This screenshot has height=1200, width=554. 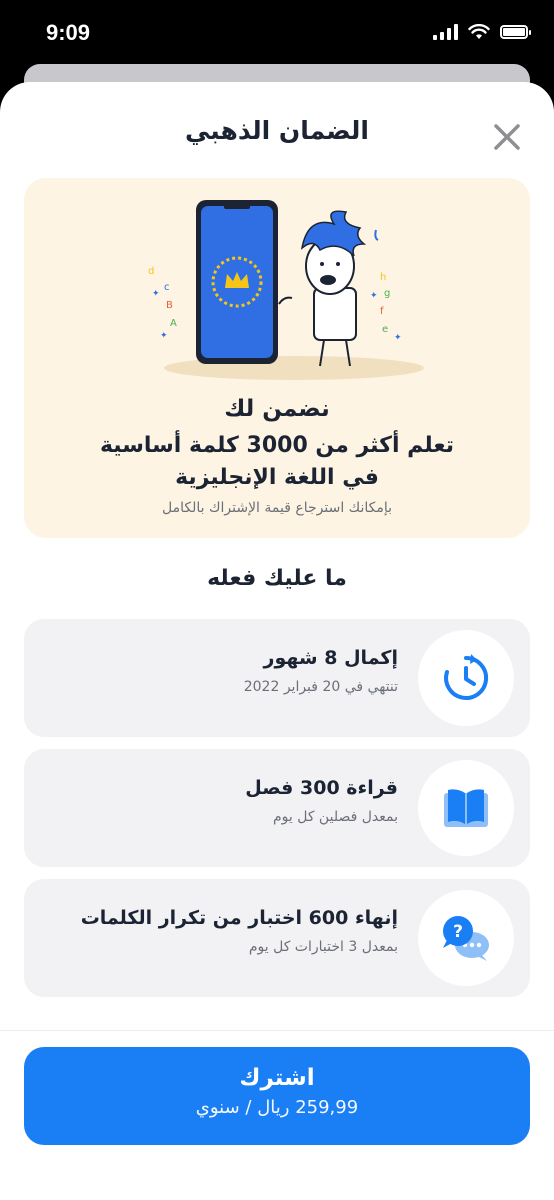 I want to click on close-button, so click(x=507, y=137).